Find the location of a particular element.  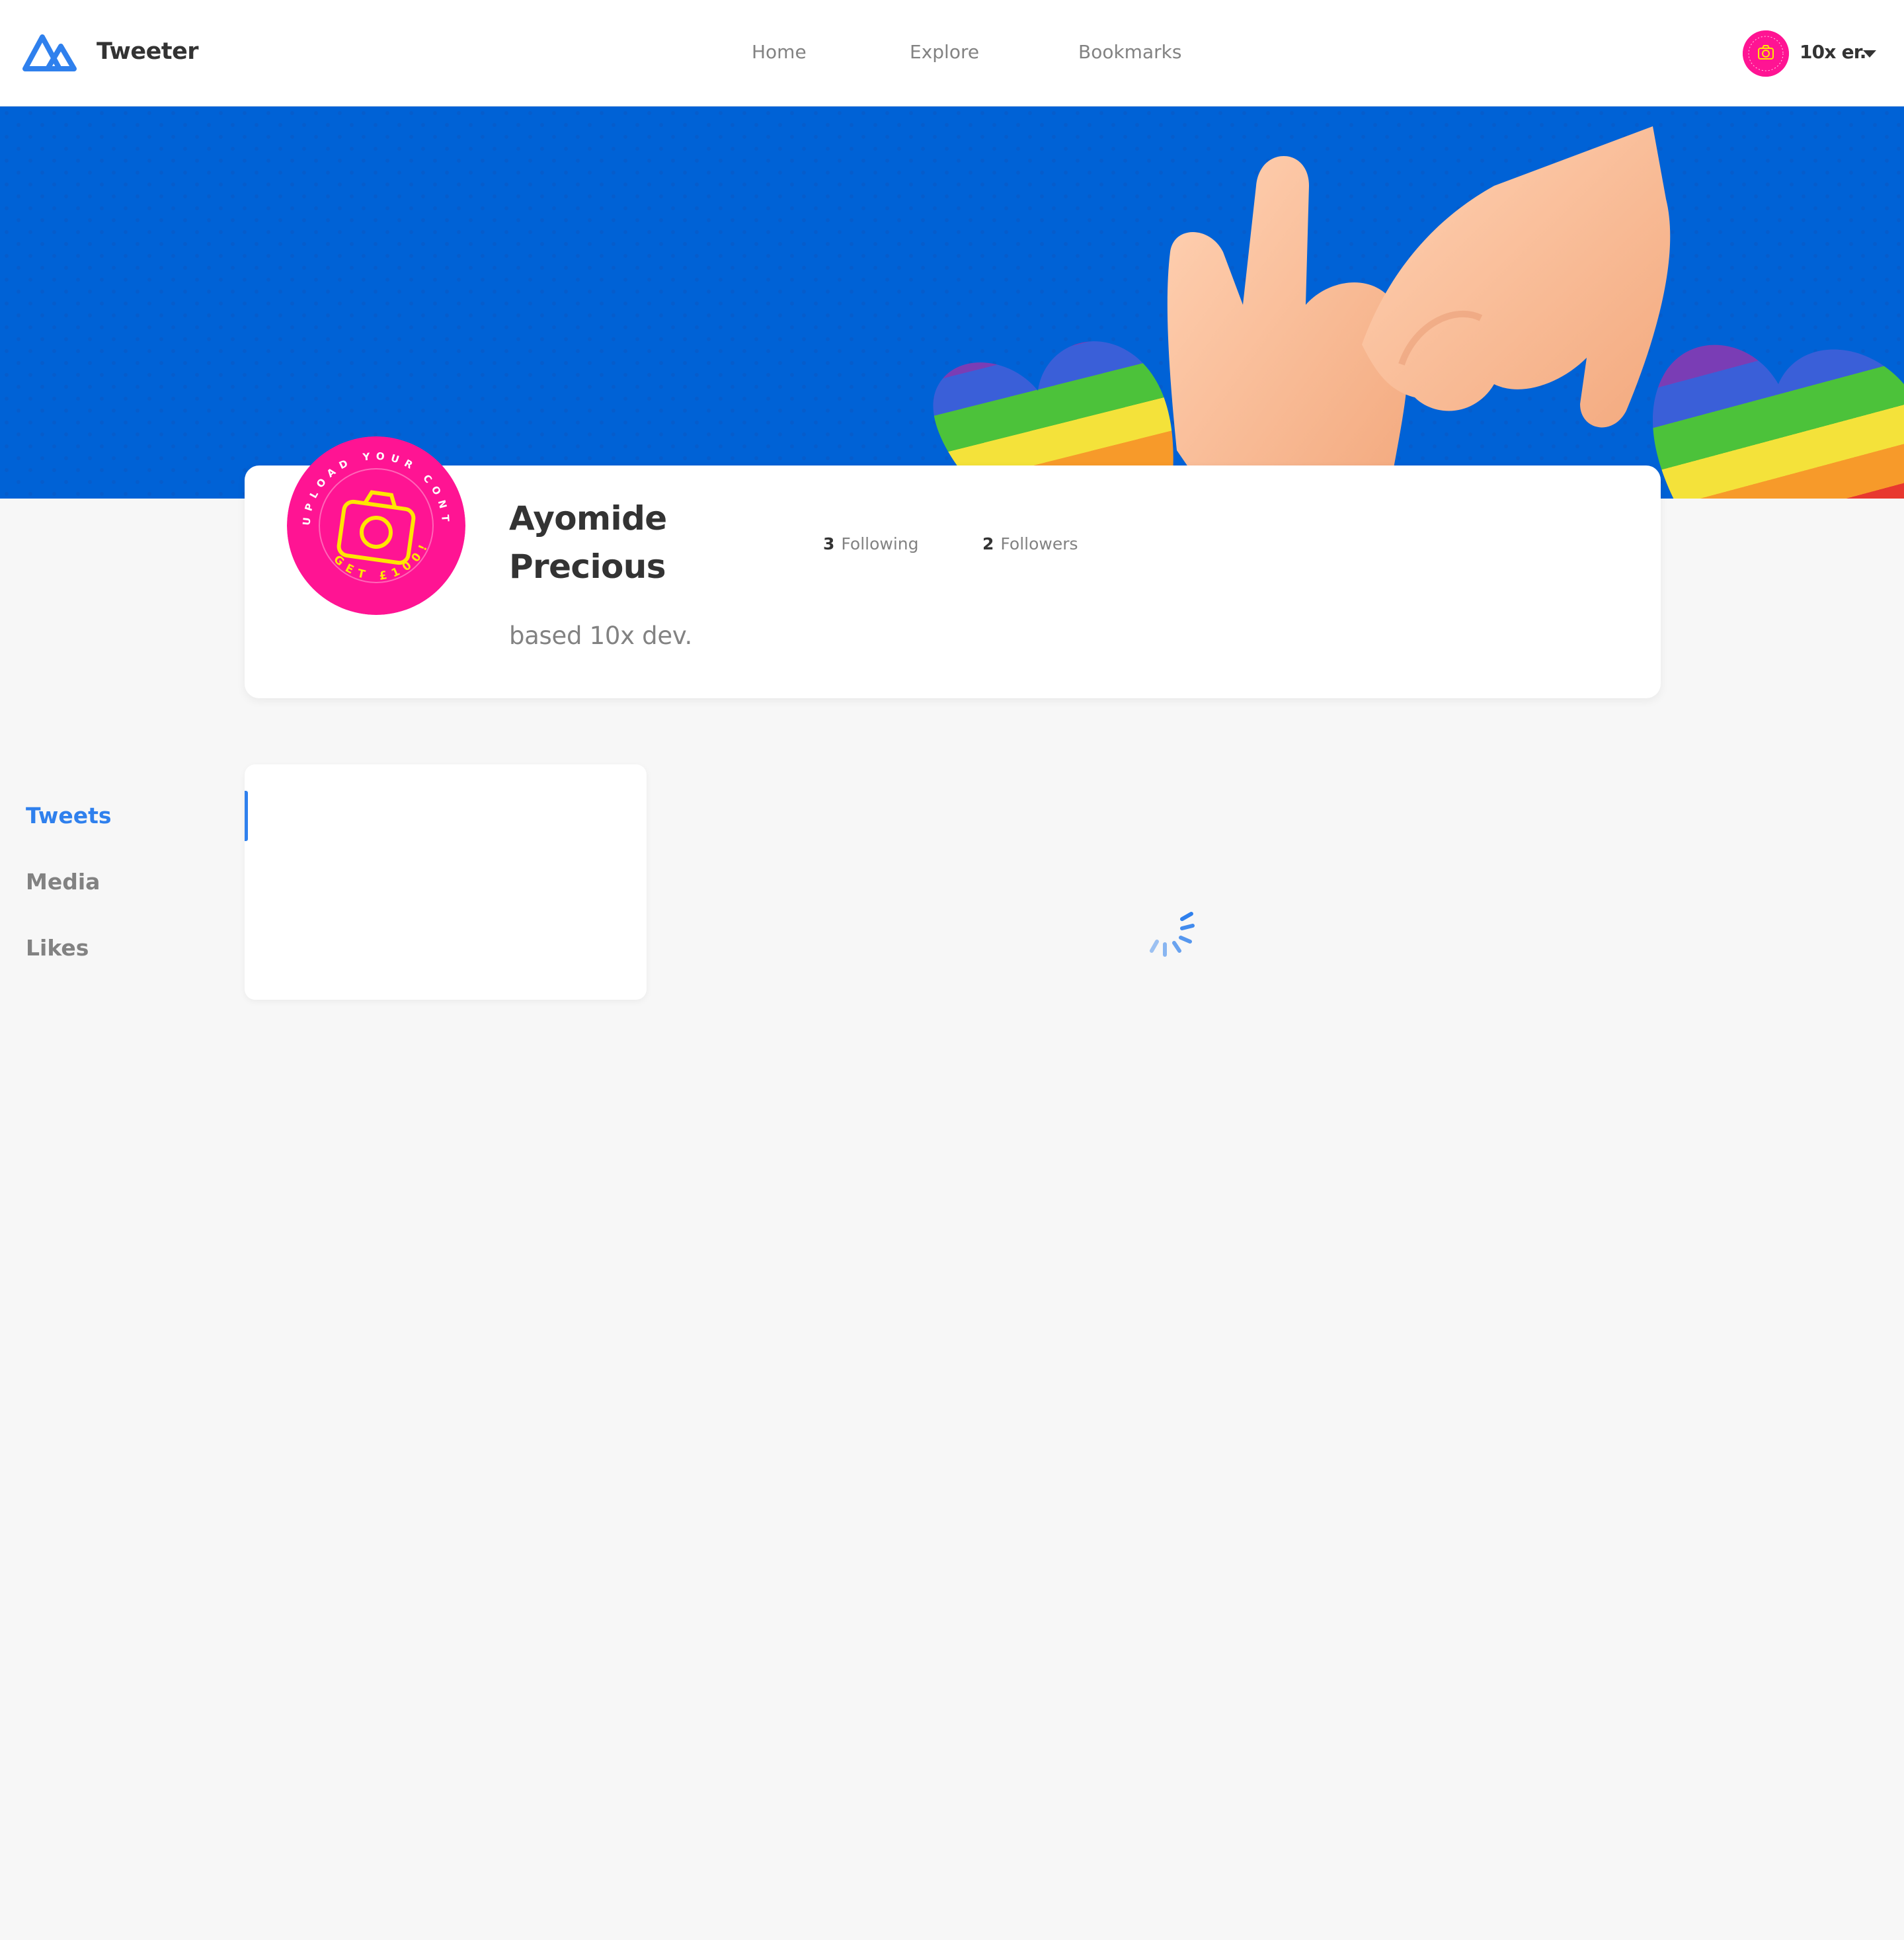

followers-stat: 2 Followers is located at coordinates (1030, 543).